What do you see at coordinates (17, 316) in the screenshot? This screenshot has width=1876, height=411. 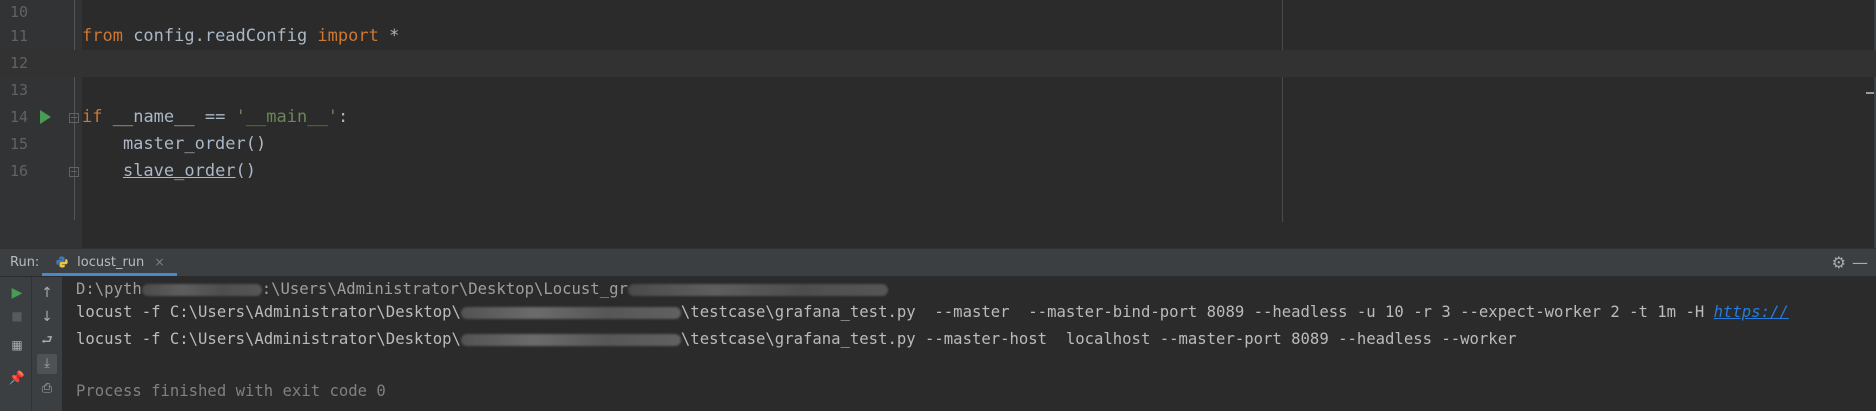 I see `stop-icon: ■` at bounding box center [17, 316].